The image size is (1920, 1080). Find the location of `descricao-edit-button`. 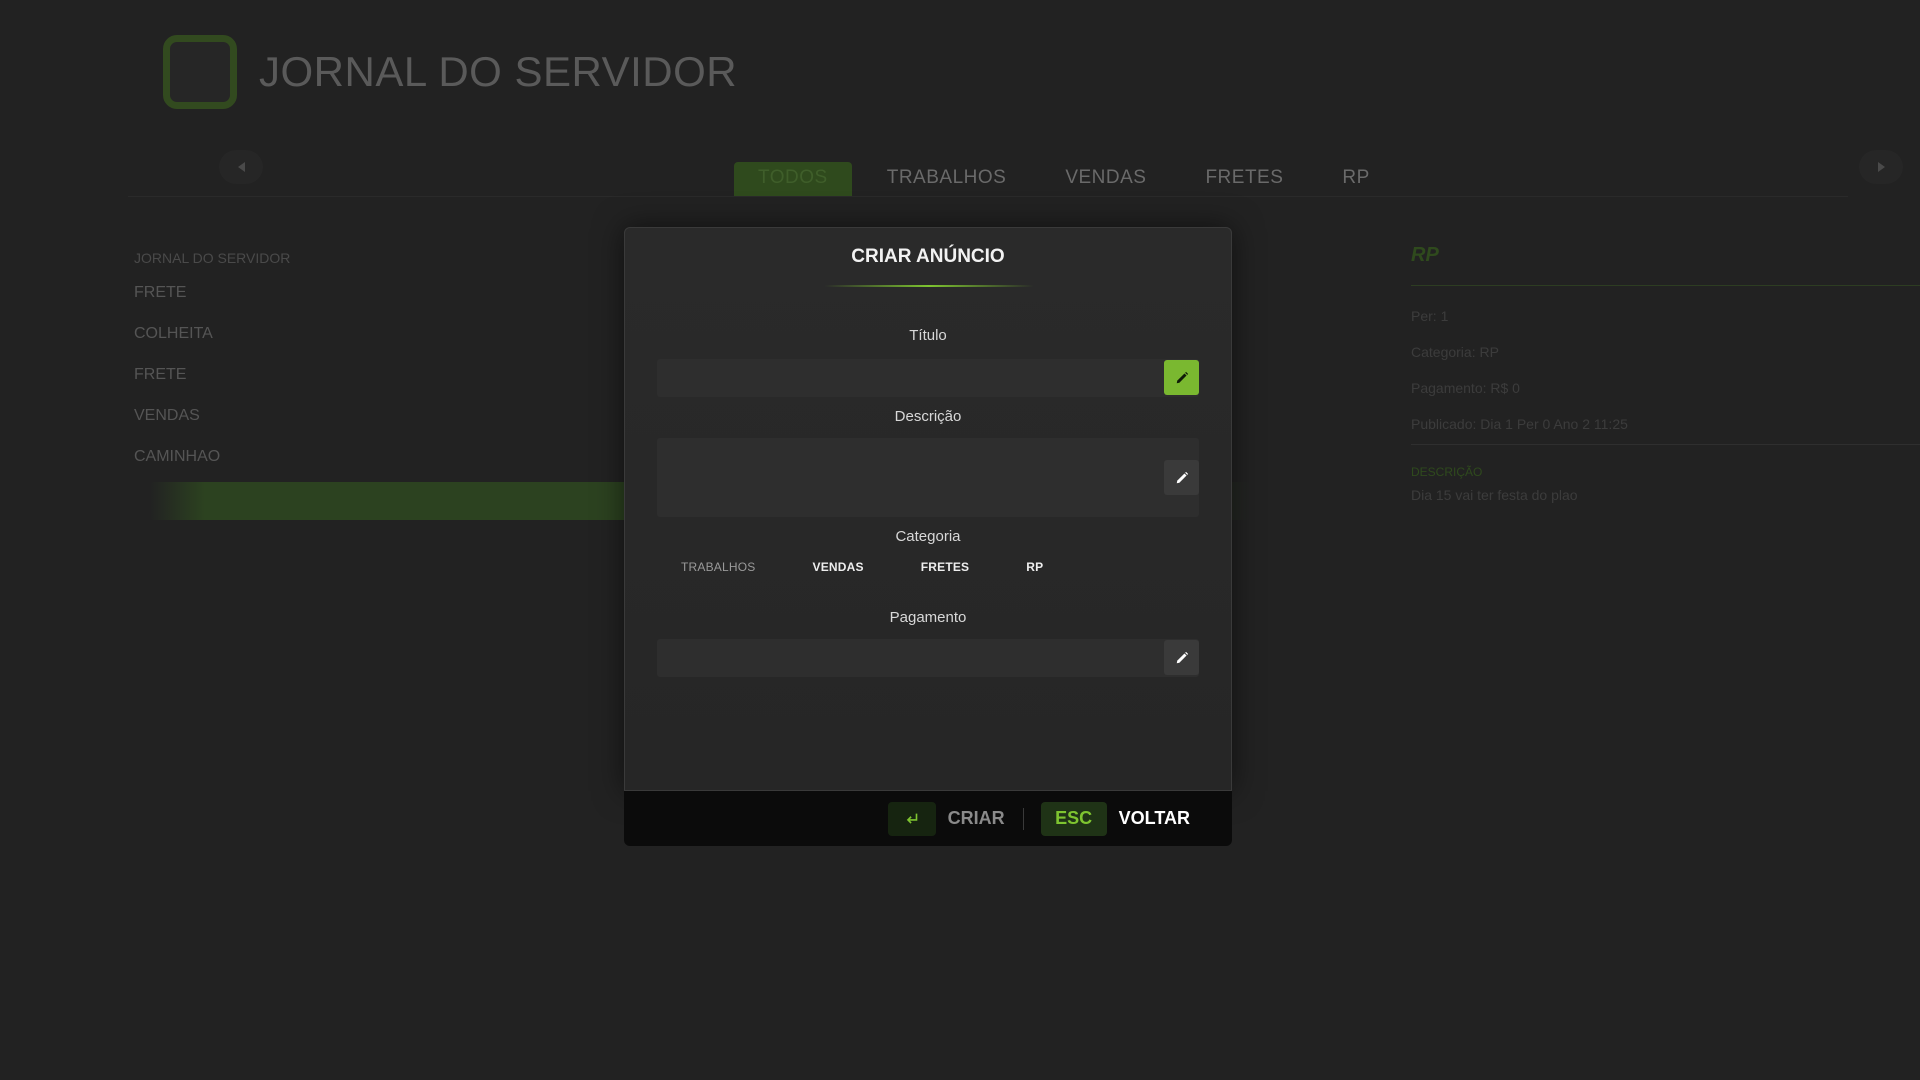

descricao-edit-button is located at coordinates (1181, 477).